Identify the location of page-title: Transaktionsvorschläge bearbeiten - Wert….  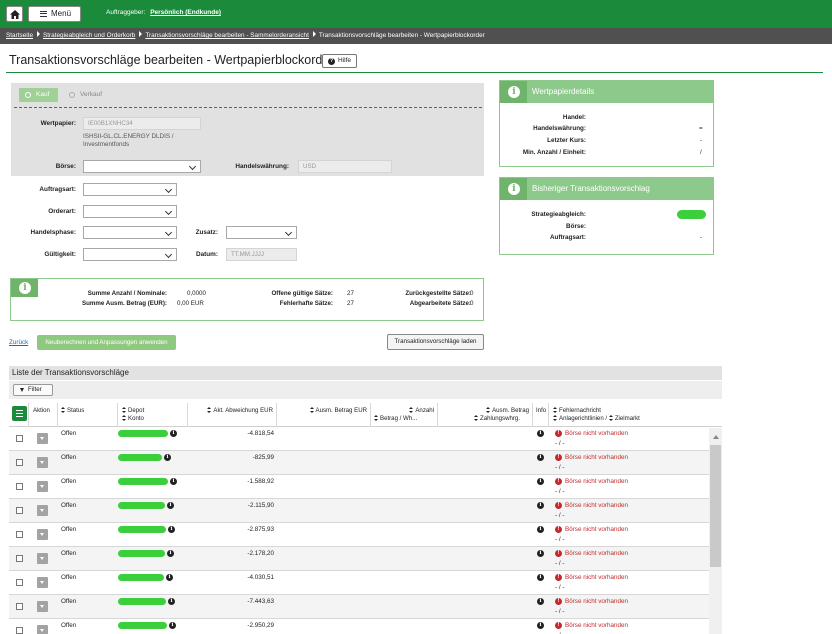
(171, 60).